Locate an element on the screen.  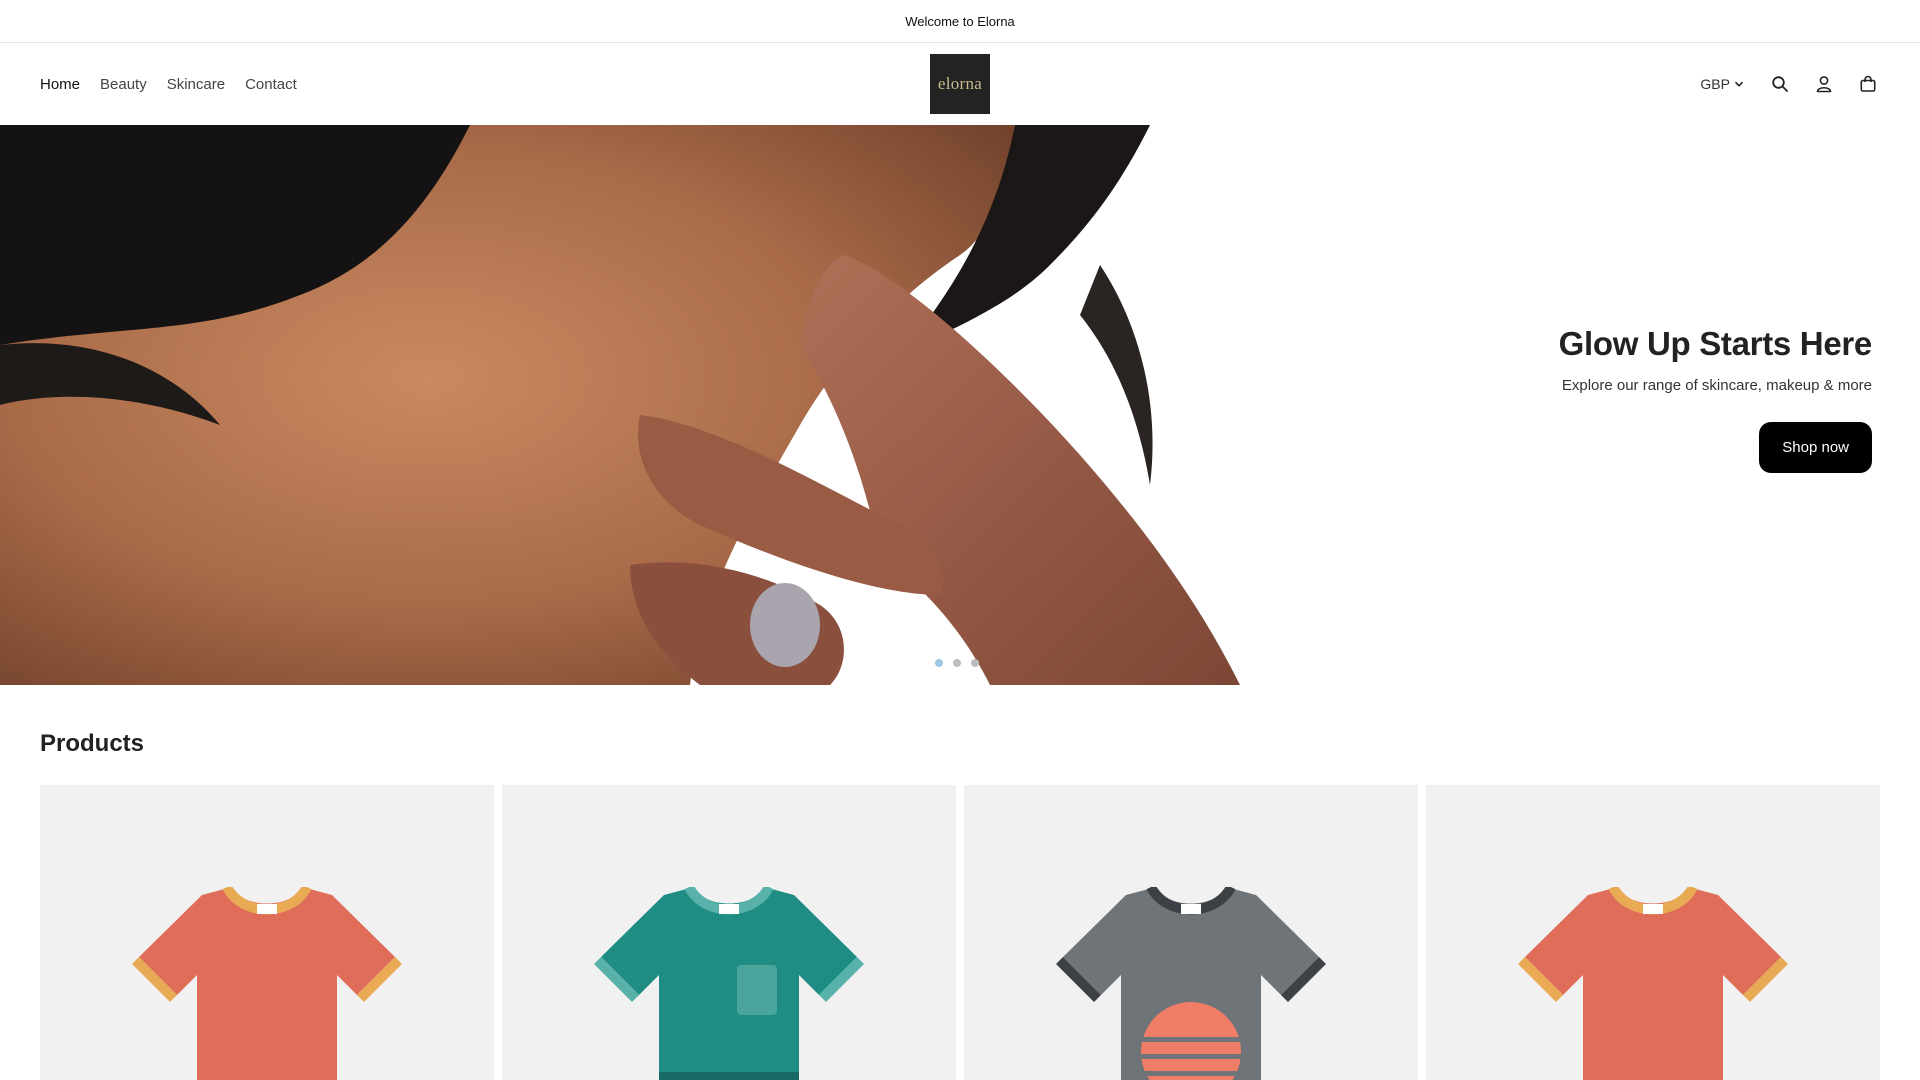
currency-selector: GBP is located at coordinates (1722, 84).